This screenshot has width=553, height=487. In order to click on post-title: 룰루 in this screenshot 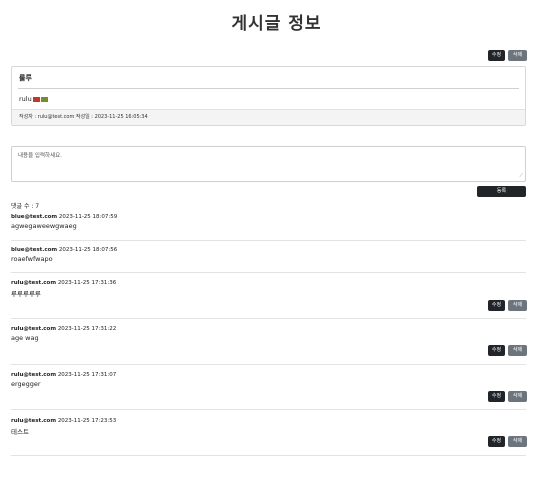, I will do `click(25, 78)`.